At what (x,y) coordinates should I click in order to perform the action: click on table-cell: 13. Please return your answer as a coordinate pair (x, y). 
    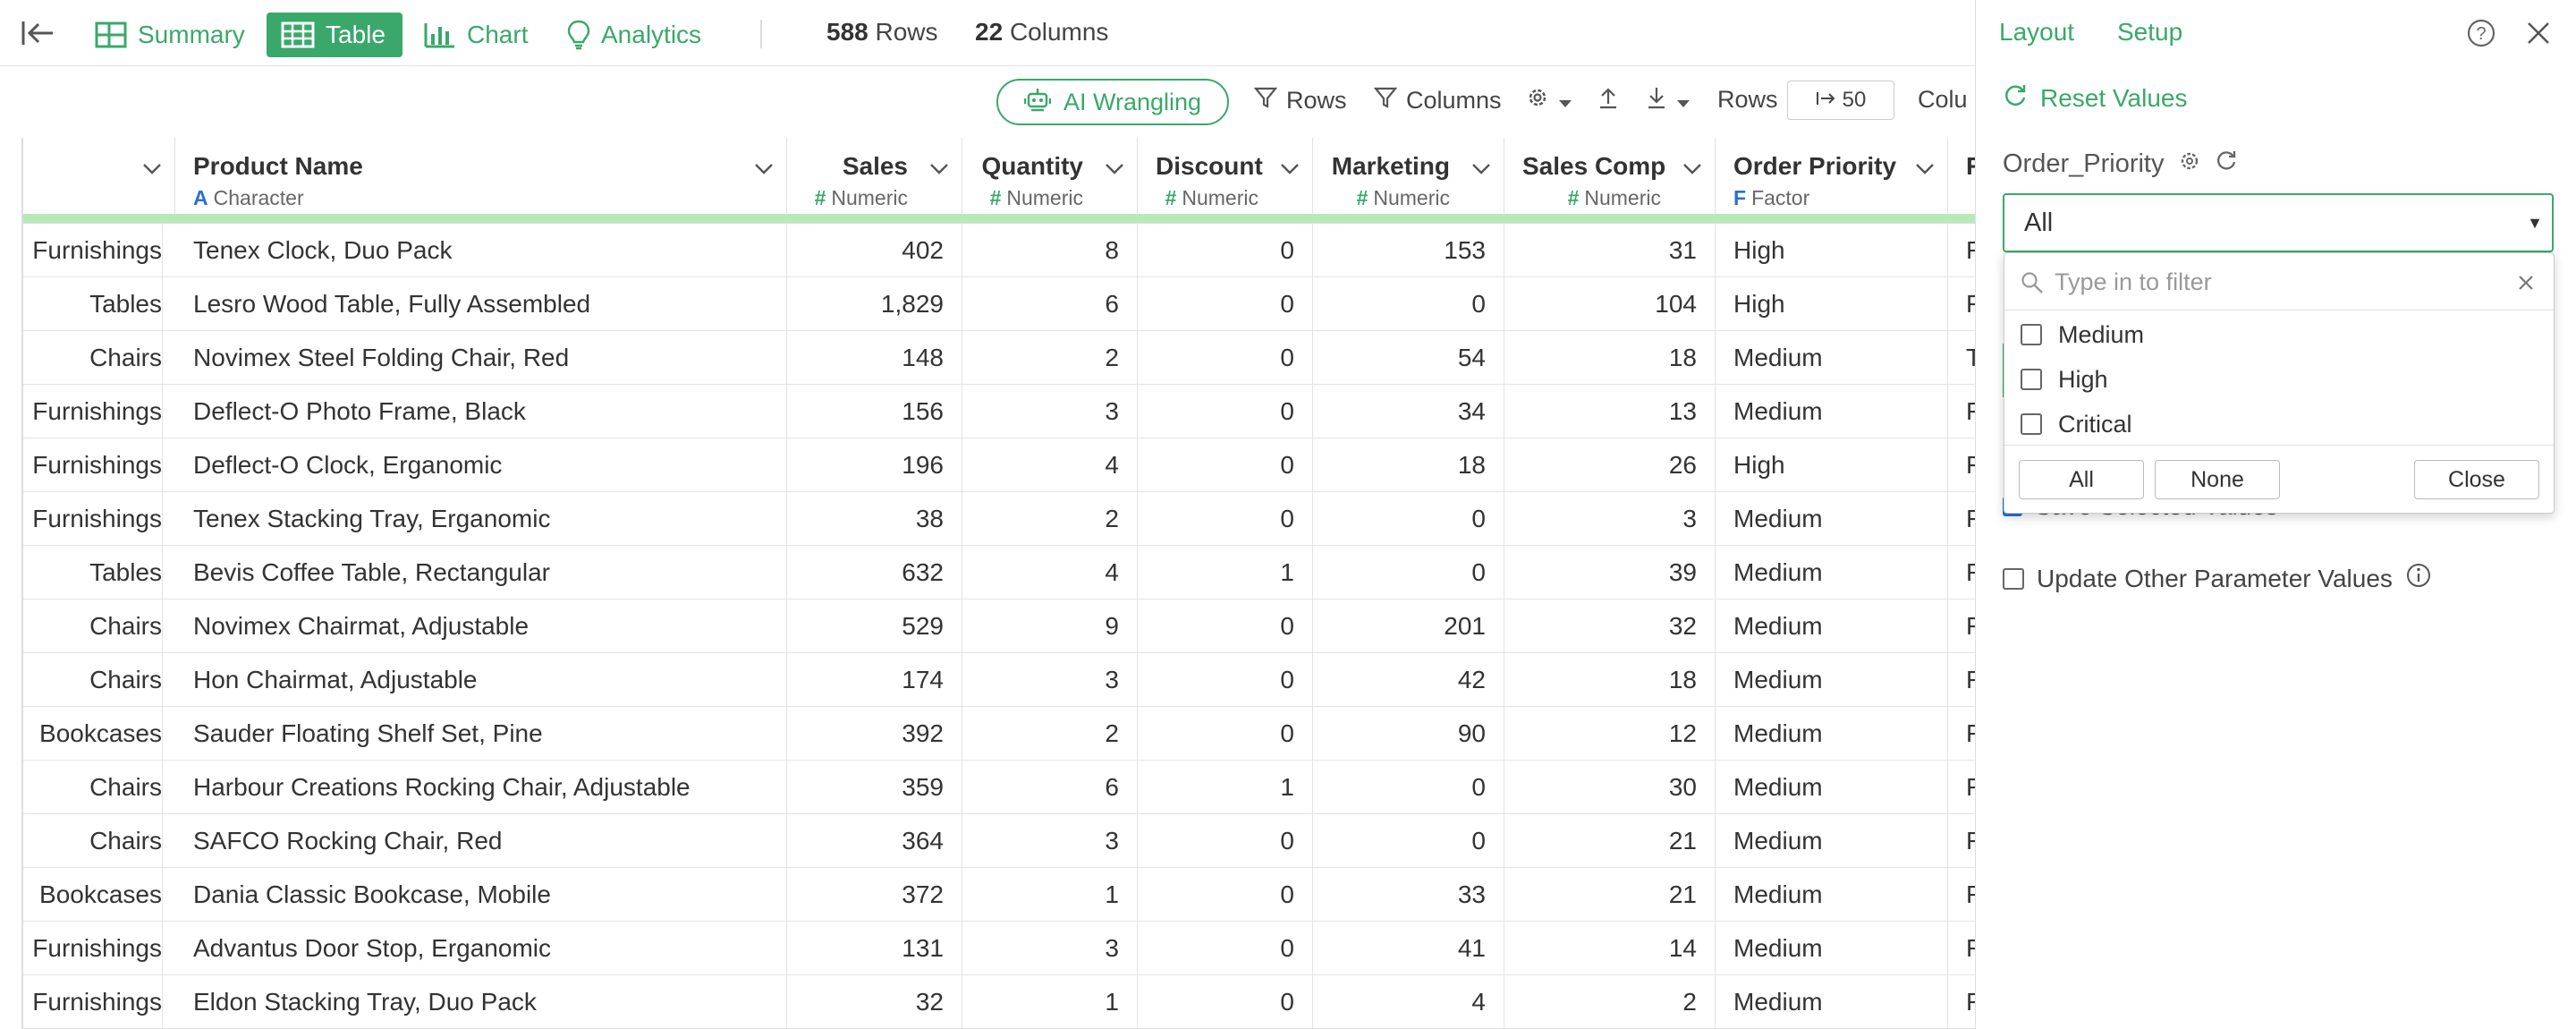
    Looking at the image, I should click on (1610, 411).